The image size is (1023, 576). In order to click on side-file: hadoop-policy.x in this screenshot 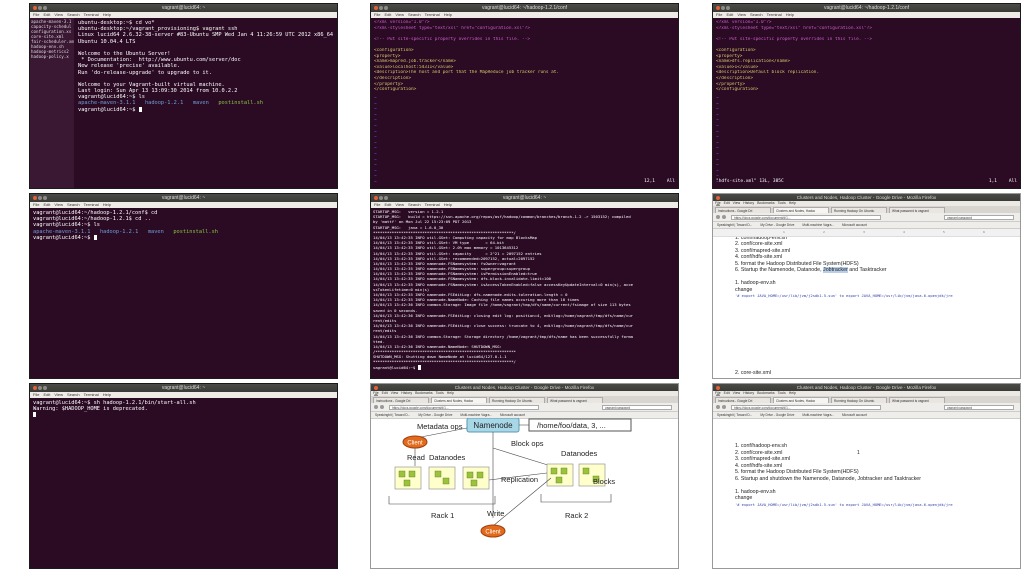, I will do `click(52, 56)`.